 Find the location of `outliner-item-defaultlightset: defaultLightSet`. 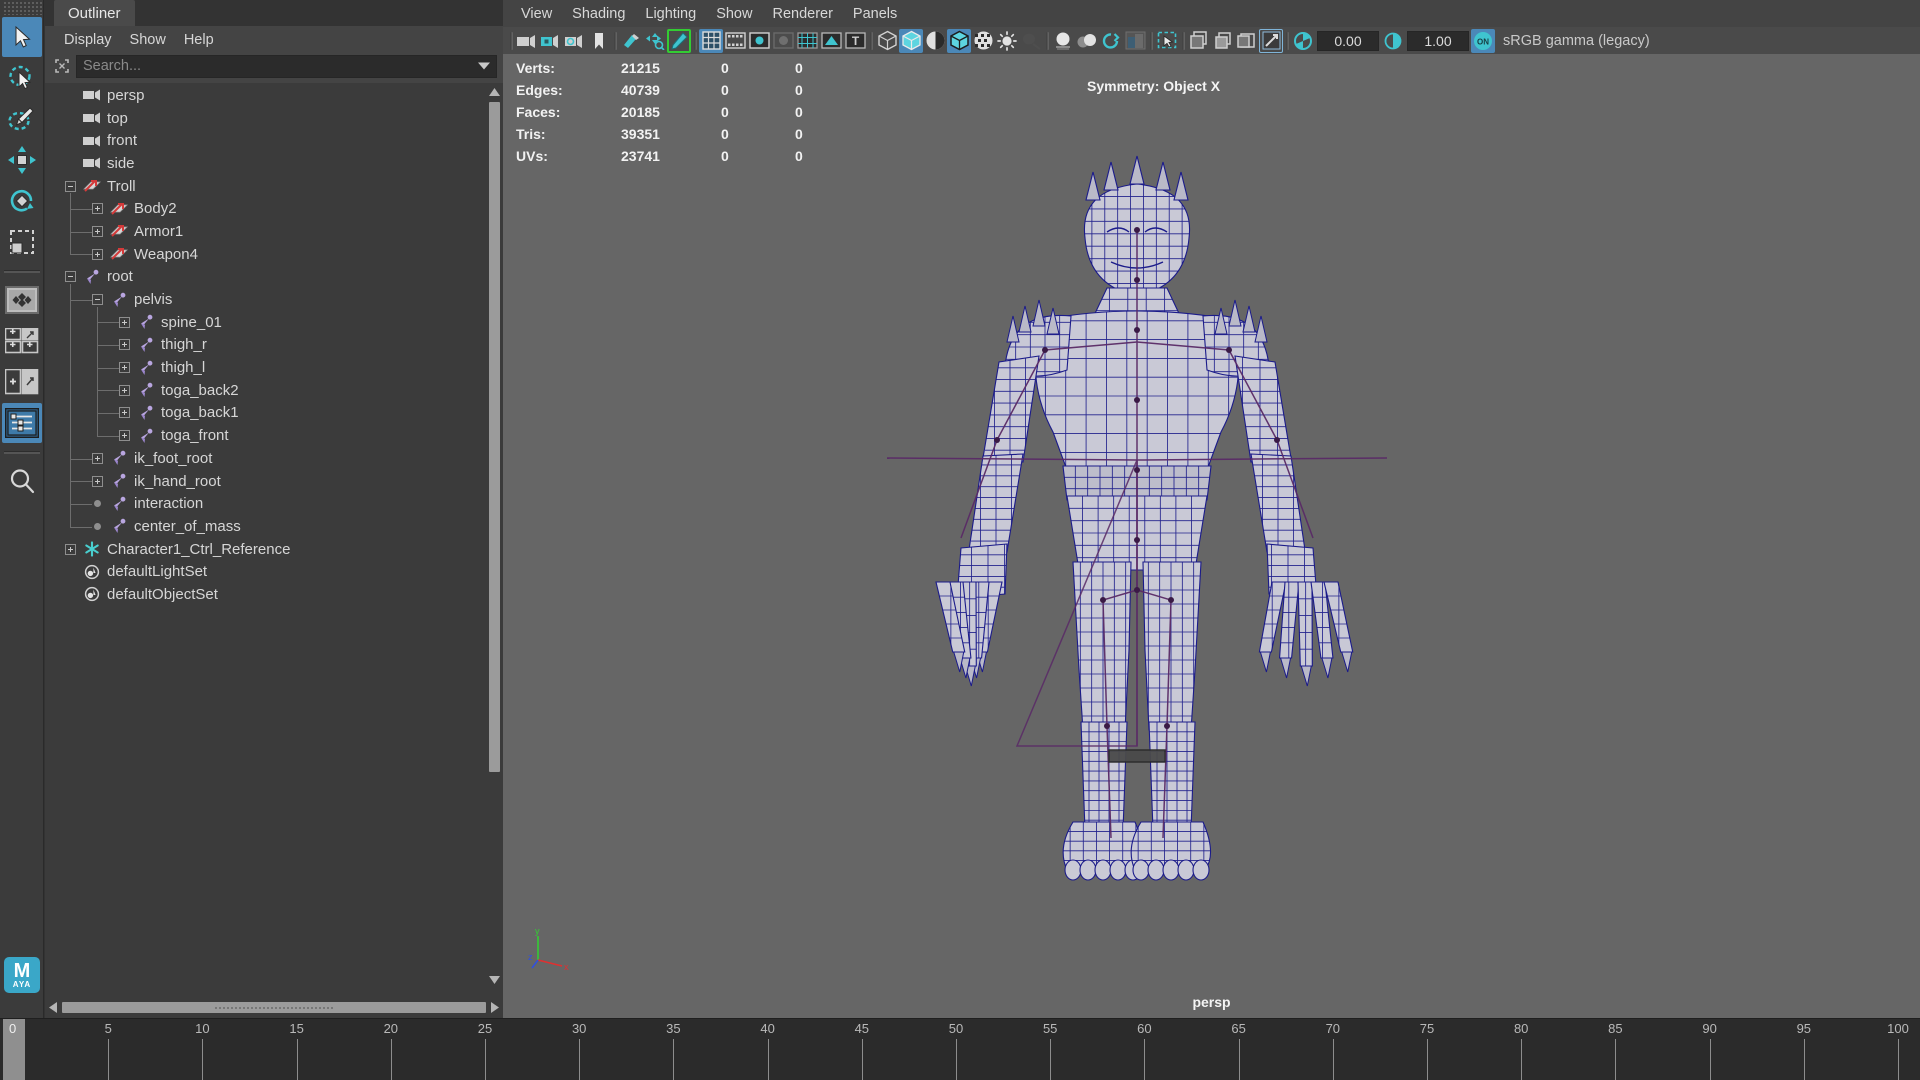

outliner-item-defaultlightset: defaultLightSet is located at coordinates (265, 571).